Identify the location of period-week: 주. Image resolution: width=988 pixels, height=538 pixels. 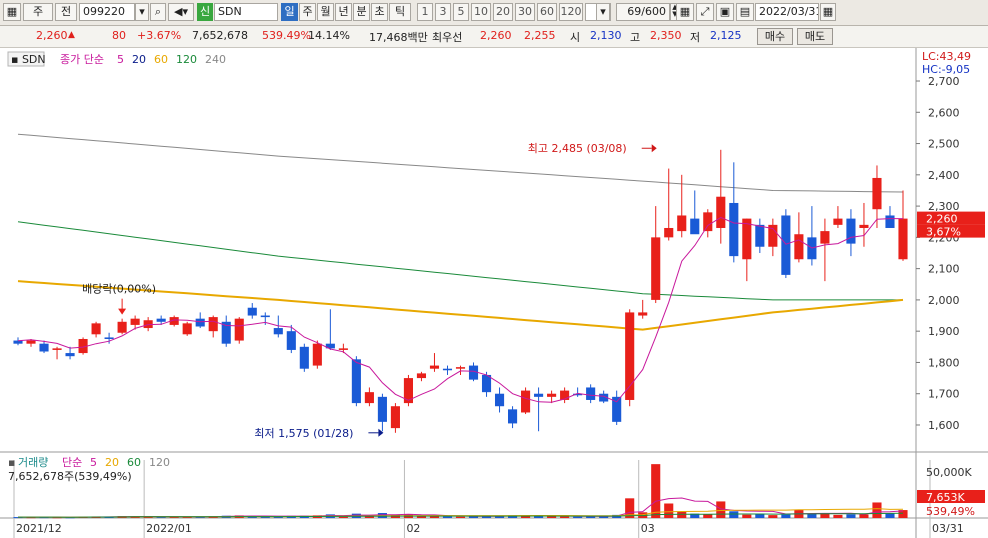
(307, 12).